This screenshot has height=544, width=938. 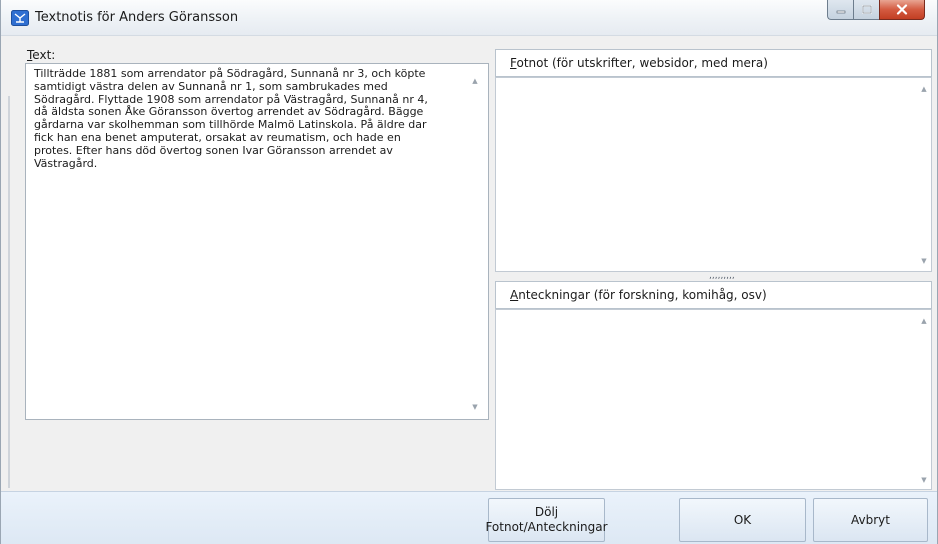 I want to click on hide-button-line2: Fotnot/Anteckningar, so click(x=546, y=527).